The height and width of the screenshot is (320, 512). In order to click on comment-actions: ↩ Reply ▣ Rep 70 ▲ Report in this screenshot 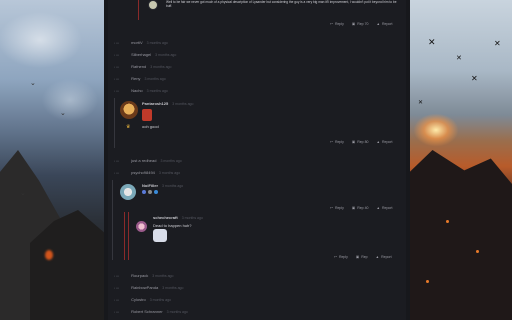, I will do `click(361, 24)`.